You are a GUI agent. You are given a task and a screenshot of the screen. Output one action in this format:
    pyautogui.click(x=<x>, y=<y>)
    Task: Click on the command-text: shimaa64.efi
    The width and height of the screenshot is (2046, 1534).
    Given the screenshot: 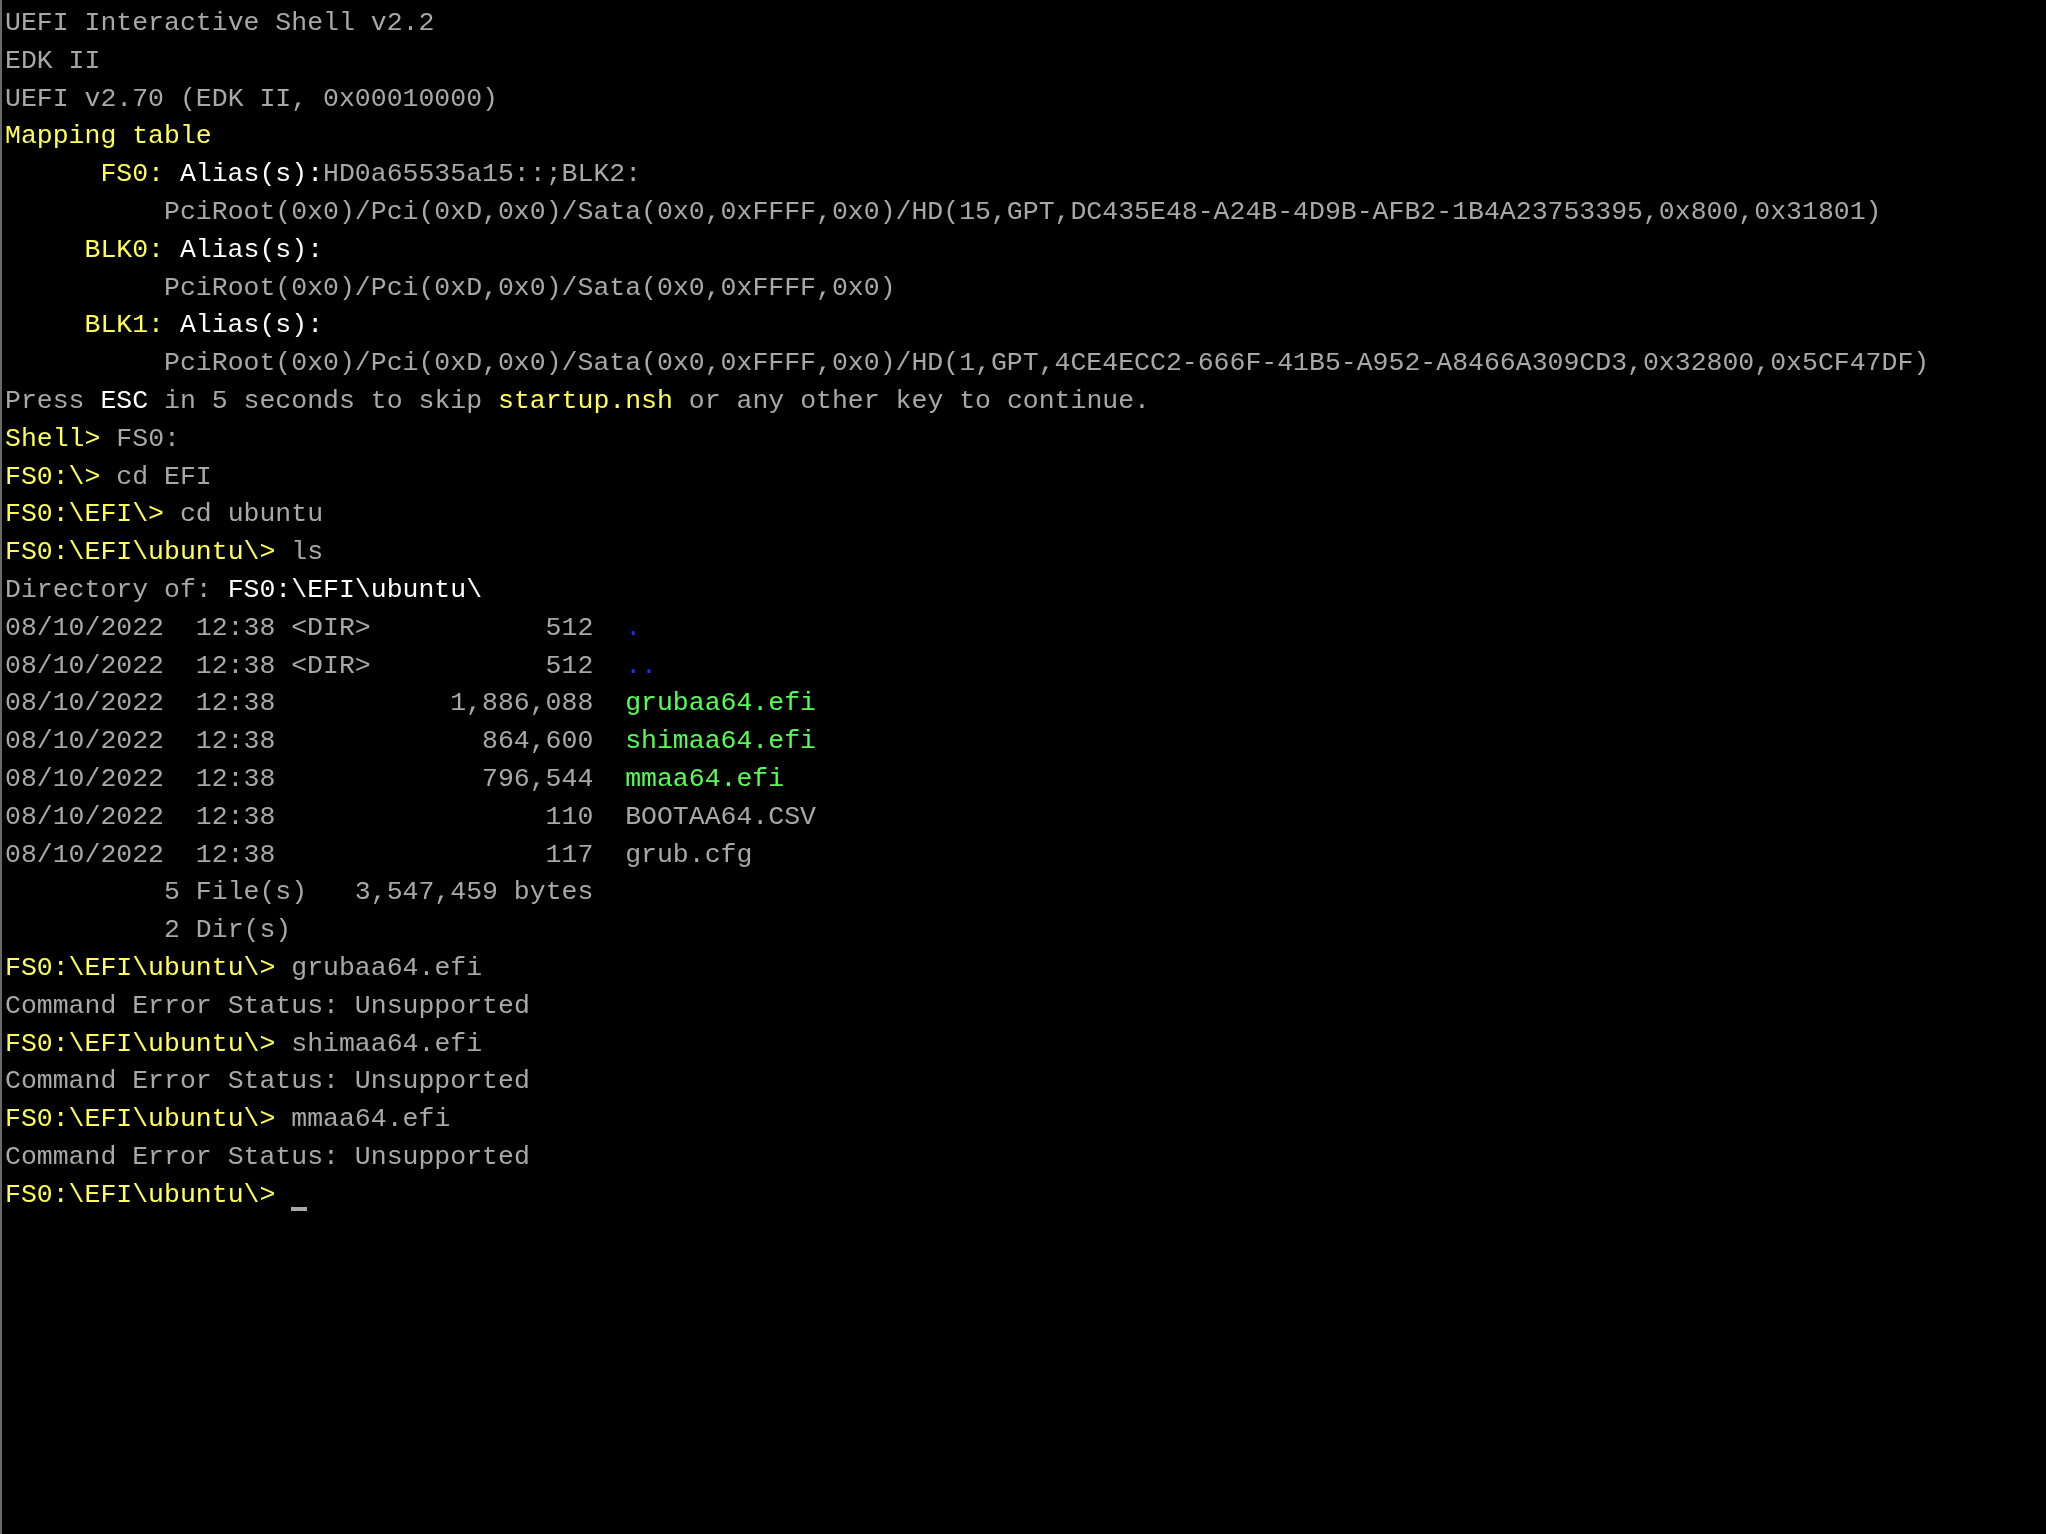 What is the action you would take?
    pyautogui.click(x=386, y=1044)
    